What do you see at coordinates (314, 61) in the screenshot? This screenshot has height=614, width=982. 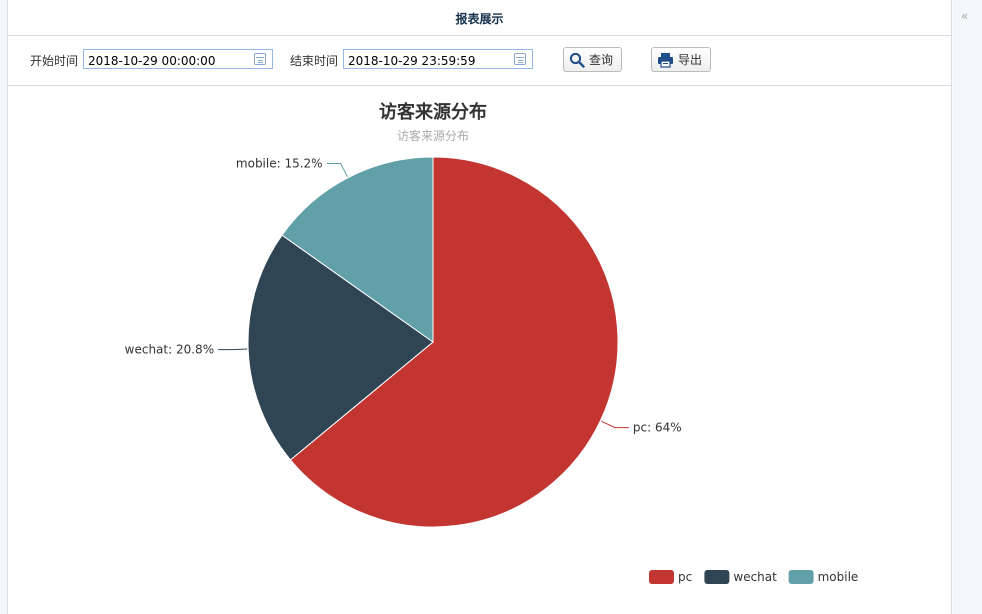 I see `end-time-label: 结束时间` at bounding box center [314, 61].